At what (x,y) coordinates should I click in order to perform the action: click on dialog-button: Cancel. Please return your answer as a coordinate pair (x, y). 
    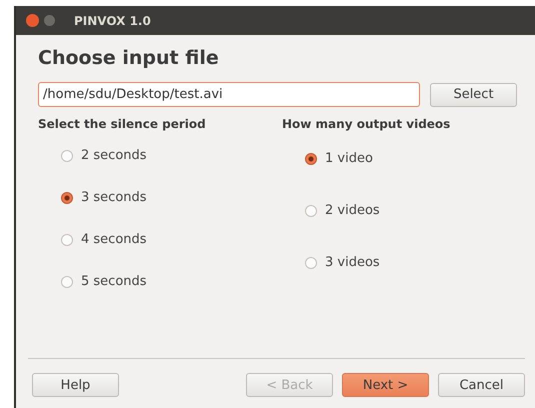
    Looking at the image, I should click on (481, 385).